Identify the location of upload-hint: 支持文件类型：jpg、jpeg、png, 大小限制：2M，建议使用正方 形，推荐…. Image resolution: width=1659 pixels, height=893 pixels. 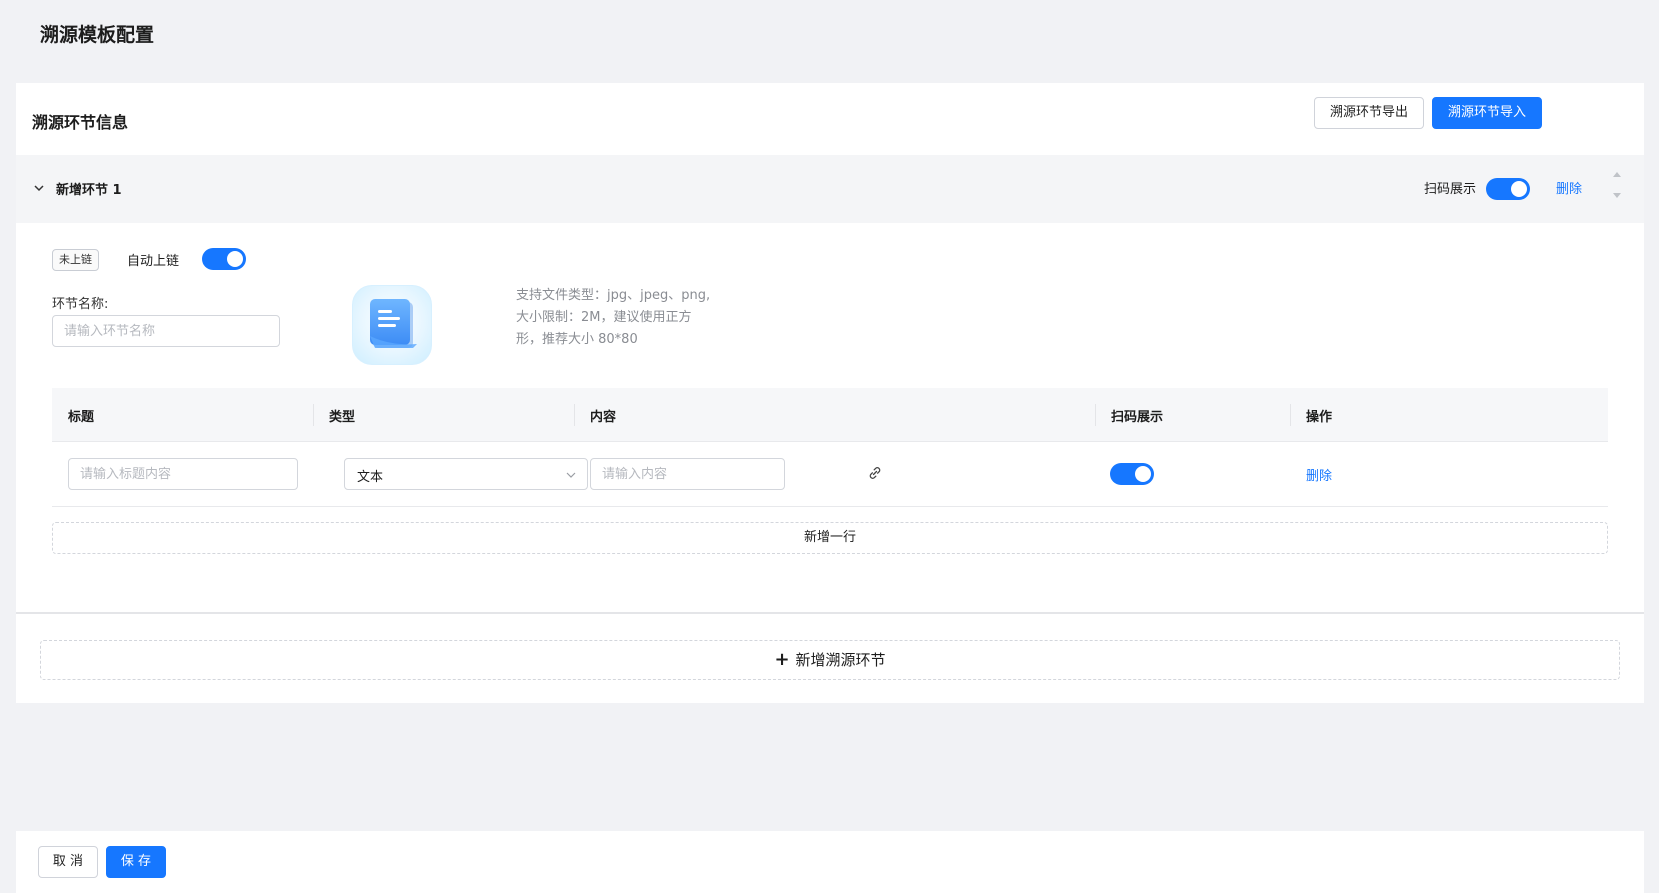
(621, 318).